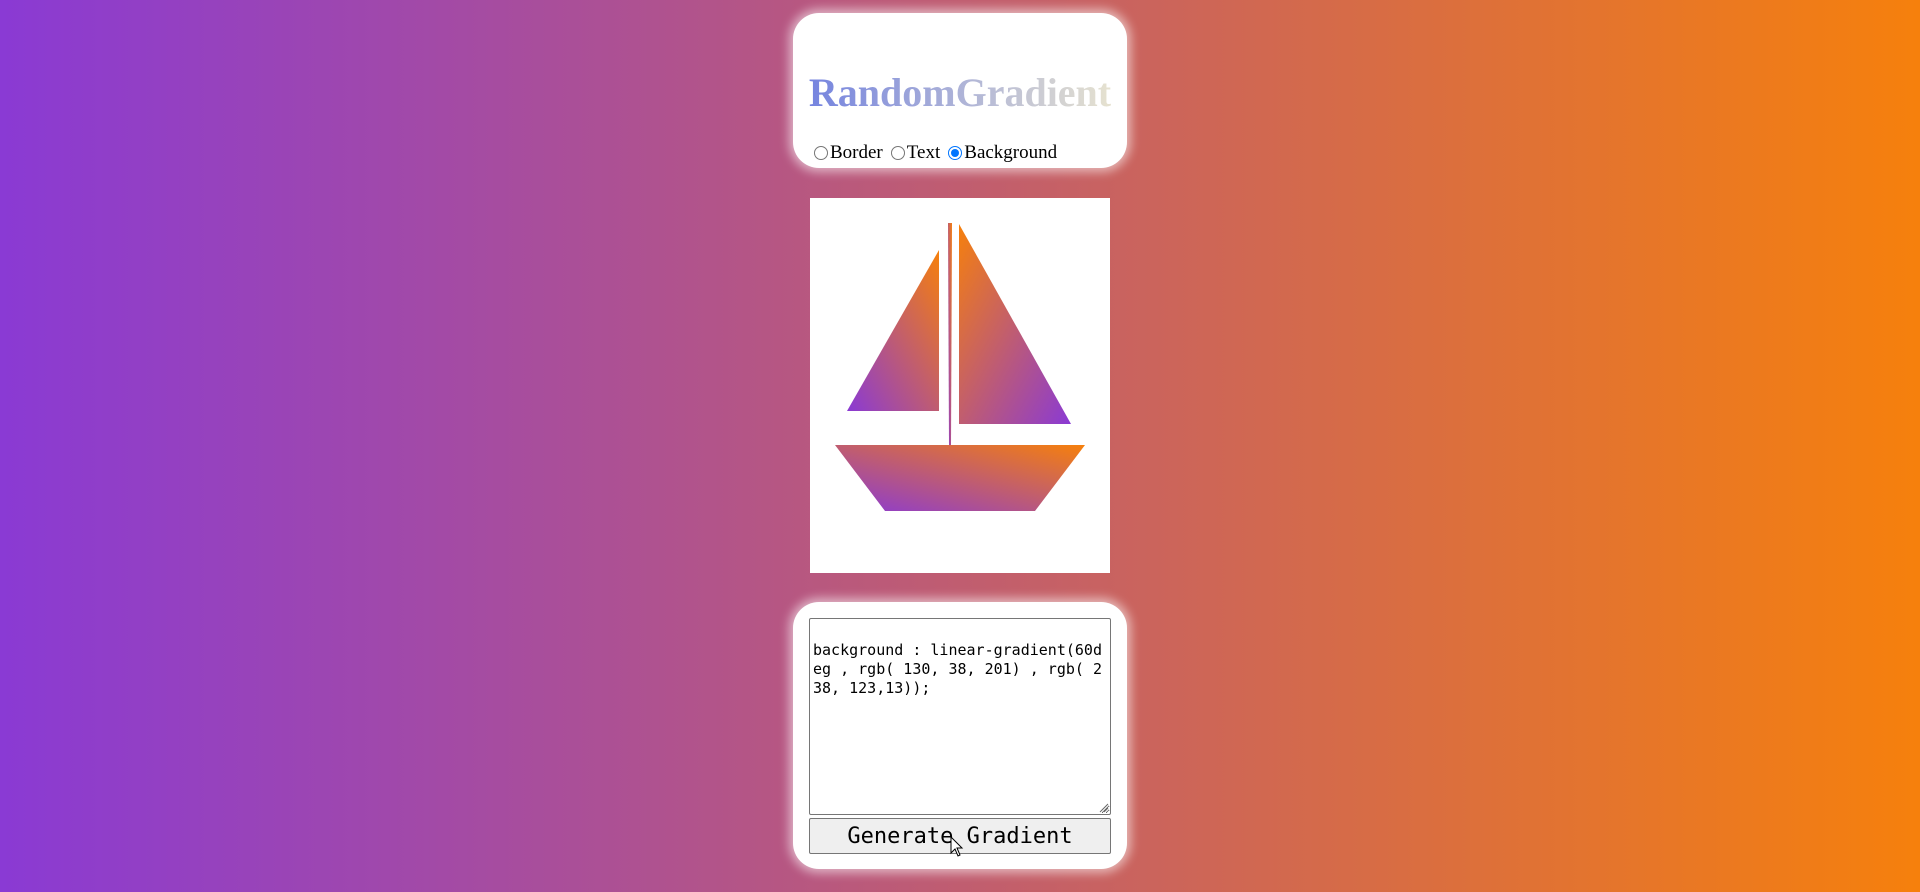 This screenshot has height=892, width=1920. What do you see at coordinates (856, 152) in the screenshot?
I see `option-border-label: Border` at bounding box center [856, 152].